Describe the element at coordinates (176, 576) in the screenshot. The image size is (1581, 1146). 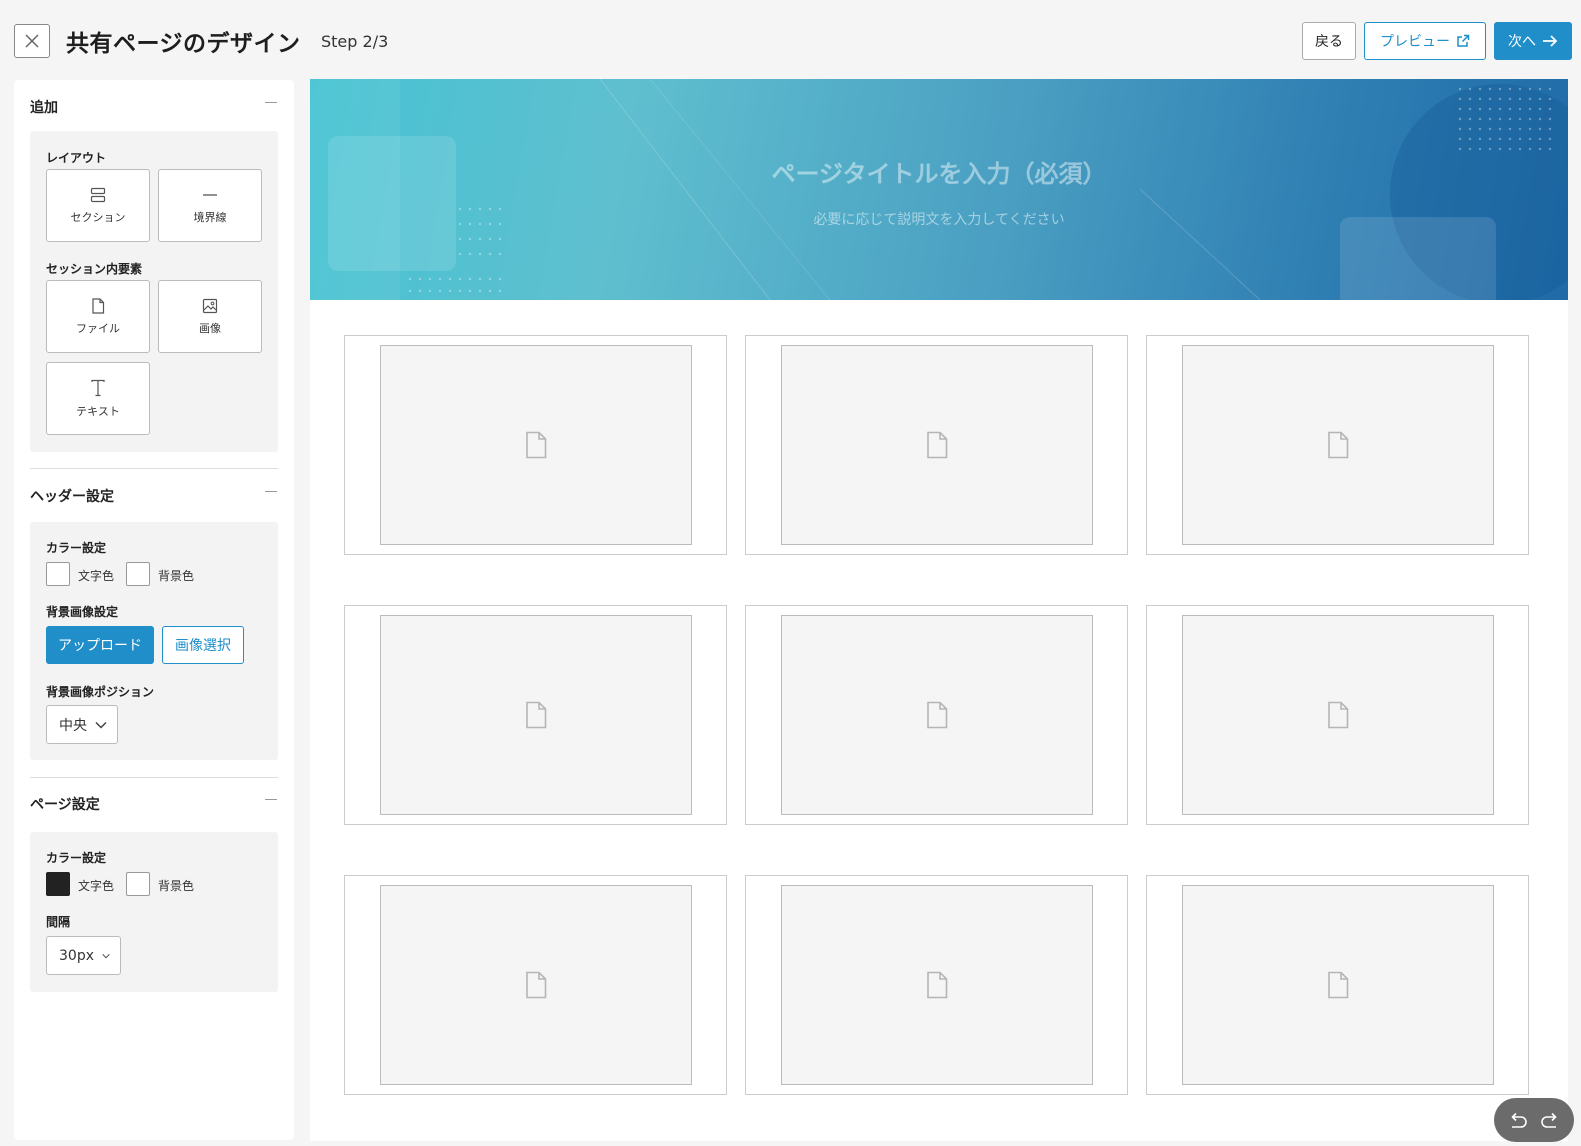
I see `header-bg-color-label: 背景色` at that location.